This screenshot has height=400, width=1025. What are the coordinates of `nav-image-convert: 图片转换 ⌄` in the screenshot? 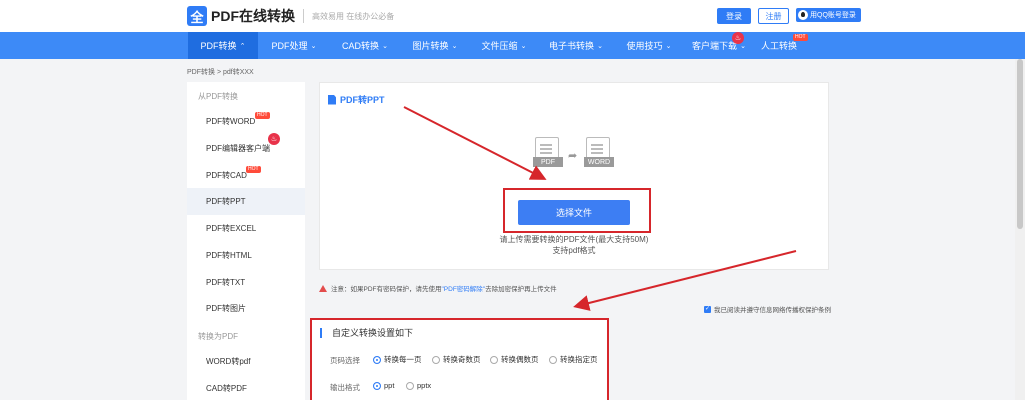 It's located at (435, 45).